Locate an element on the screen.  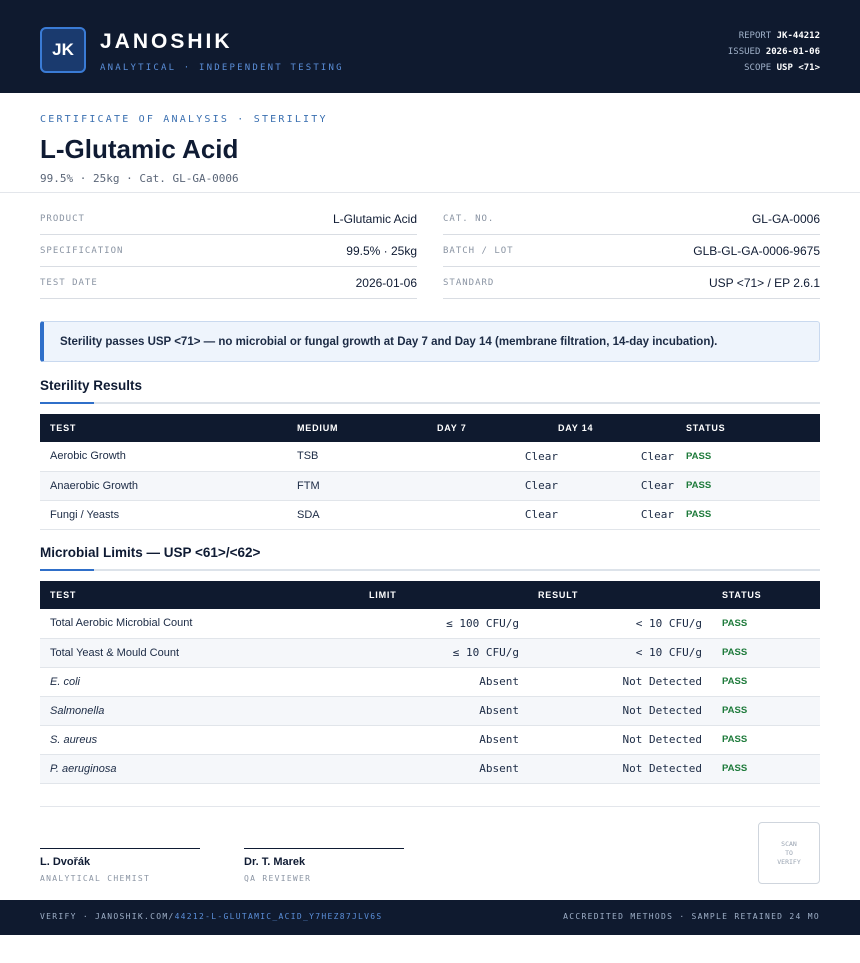
table-row: Fungi / Yeasts SDA Clear Clear PASS is located at coordinates (430, 515).